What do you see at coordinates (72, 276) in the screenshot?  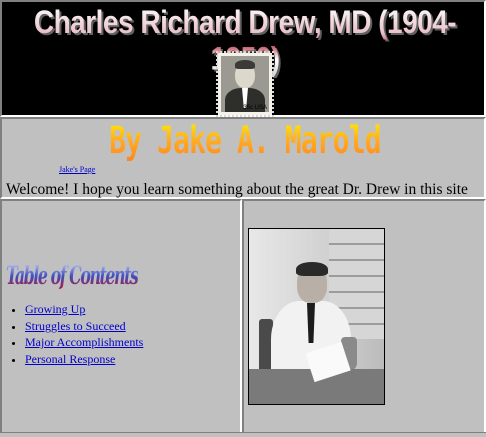 I see `toc-title: Table of Contents` at bounding box center [72, 276].